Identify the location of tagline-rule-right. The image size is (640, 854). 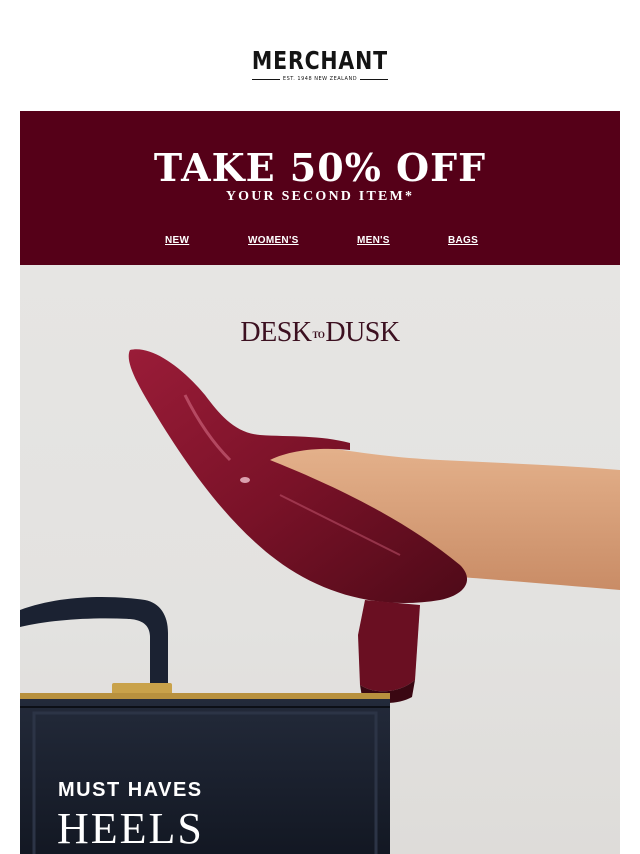
(374, 79).